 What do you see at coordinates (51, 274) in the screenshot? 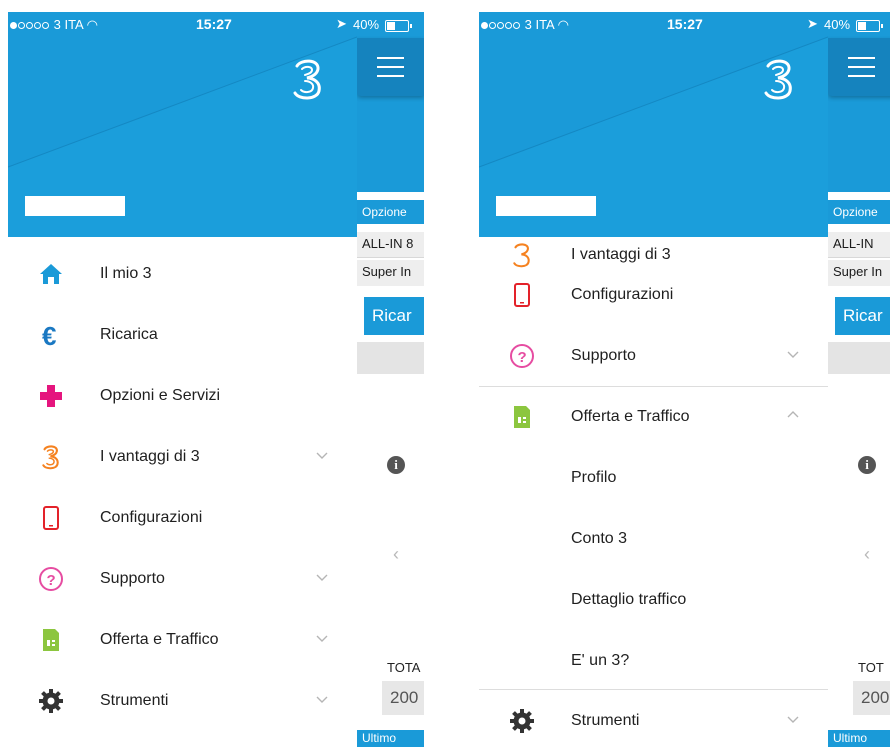
I see `home-icon` at bounding box center [51, 274].